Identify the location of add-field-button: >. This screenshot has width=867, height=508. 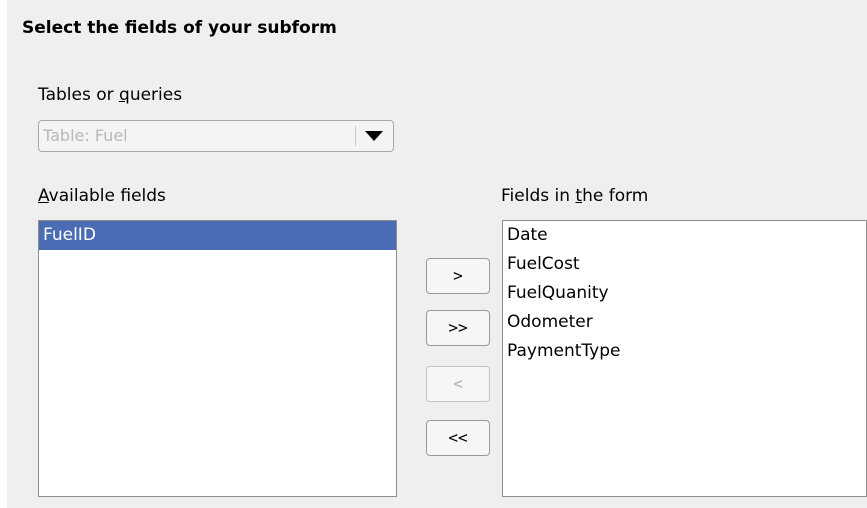
(458, 276).